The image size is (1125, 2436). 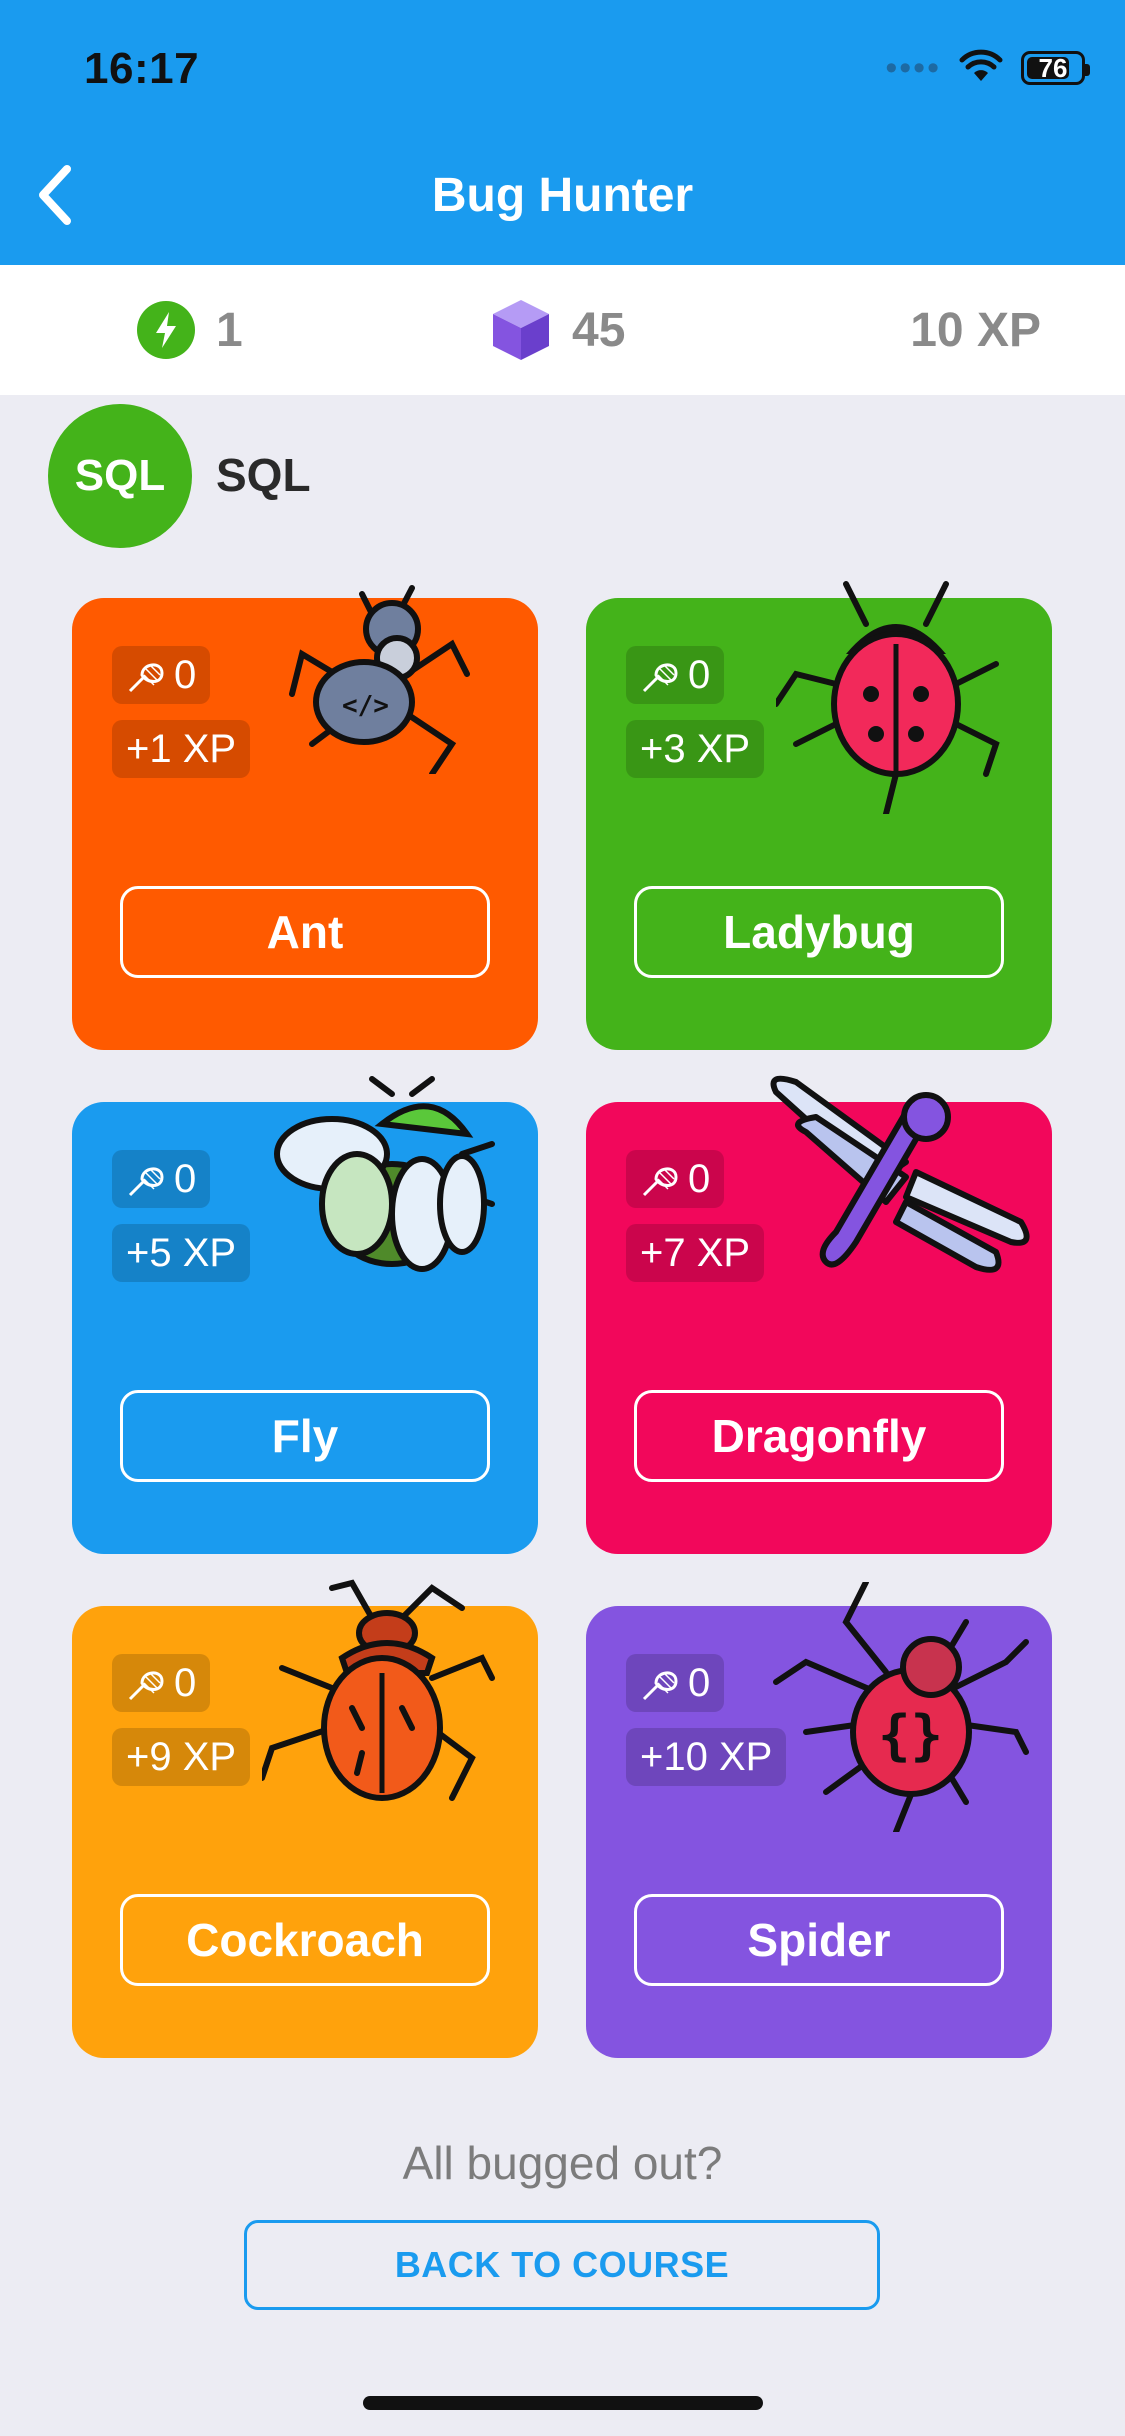 I want to click on course-name: SQL, so click(x=263, y=475).